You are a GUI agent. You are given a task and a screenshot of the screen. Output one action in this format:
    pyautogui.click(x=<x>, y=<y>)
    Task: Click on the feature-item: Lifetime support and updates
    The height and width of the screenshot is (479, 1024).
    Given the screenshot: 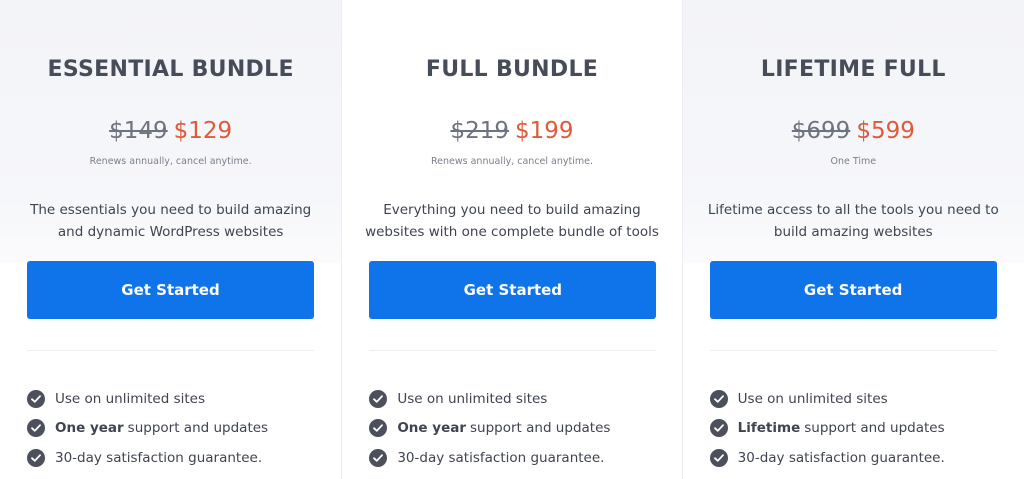 What is the action you would take?
    pyautogui.click(x=861, y=429)
    